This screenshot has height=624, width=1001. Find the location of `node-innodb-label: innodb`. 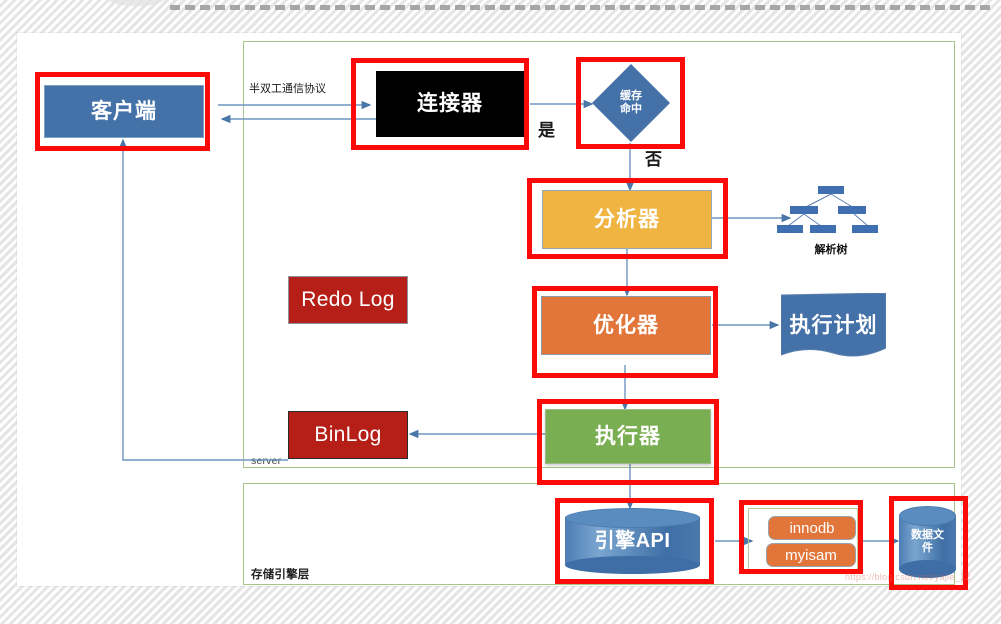

node-innodb-label: innodb is located at coordinates (812, 528).